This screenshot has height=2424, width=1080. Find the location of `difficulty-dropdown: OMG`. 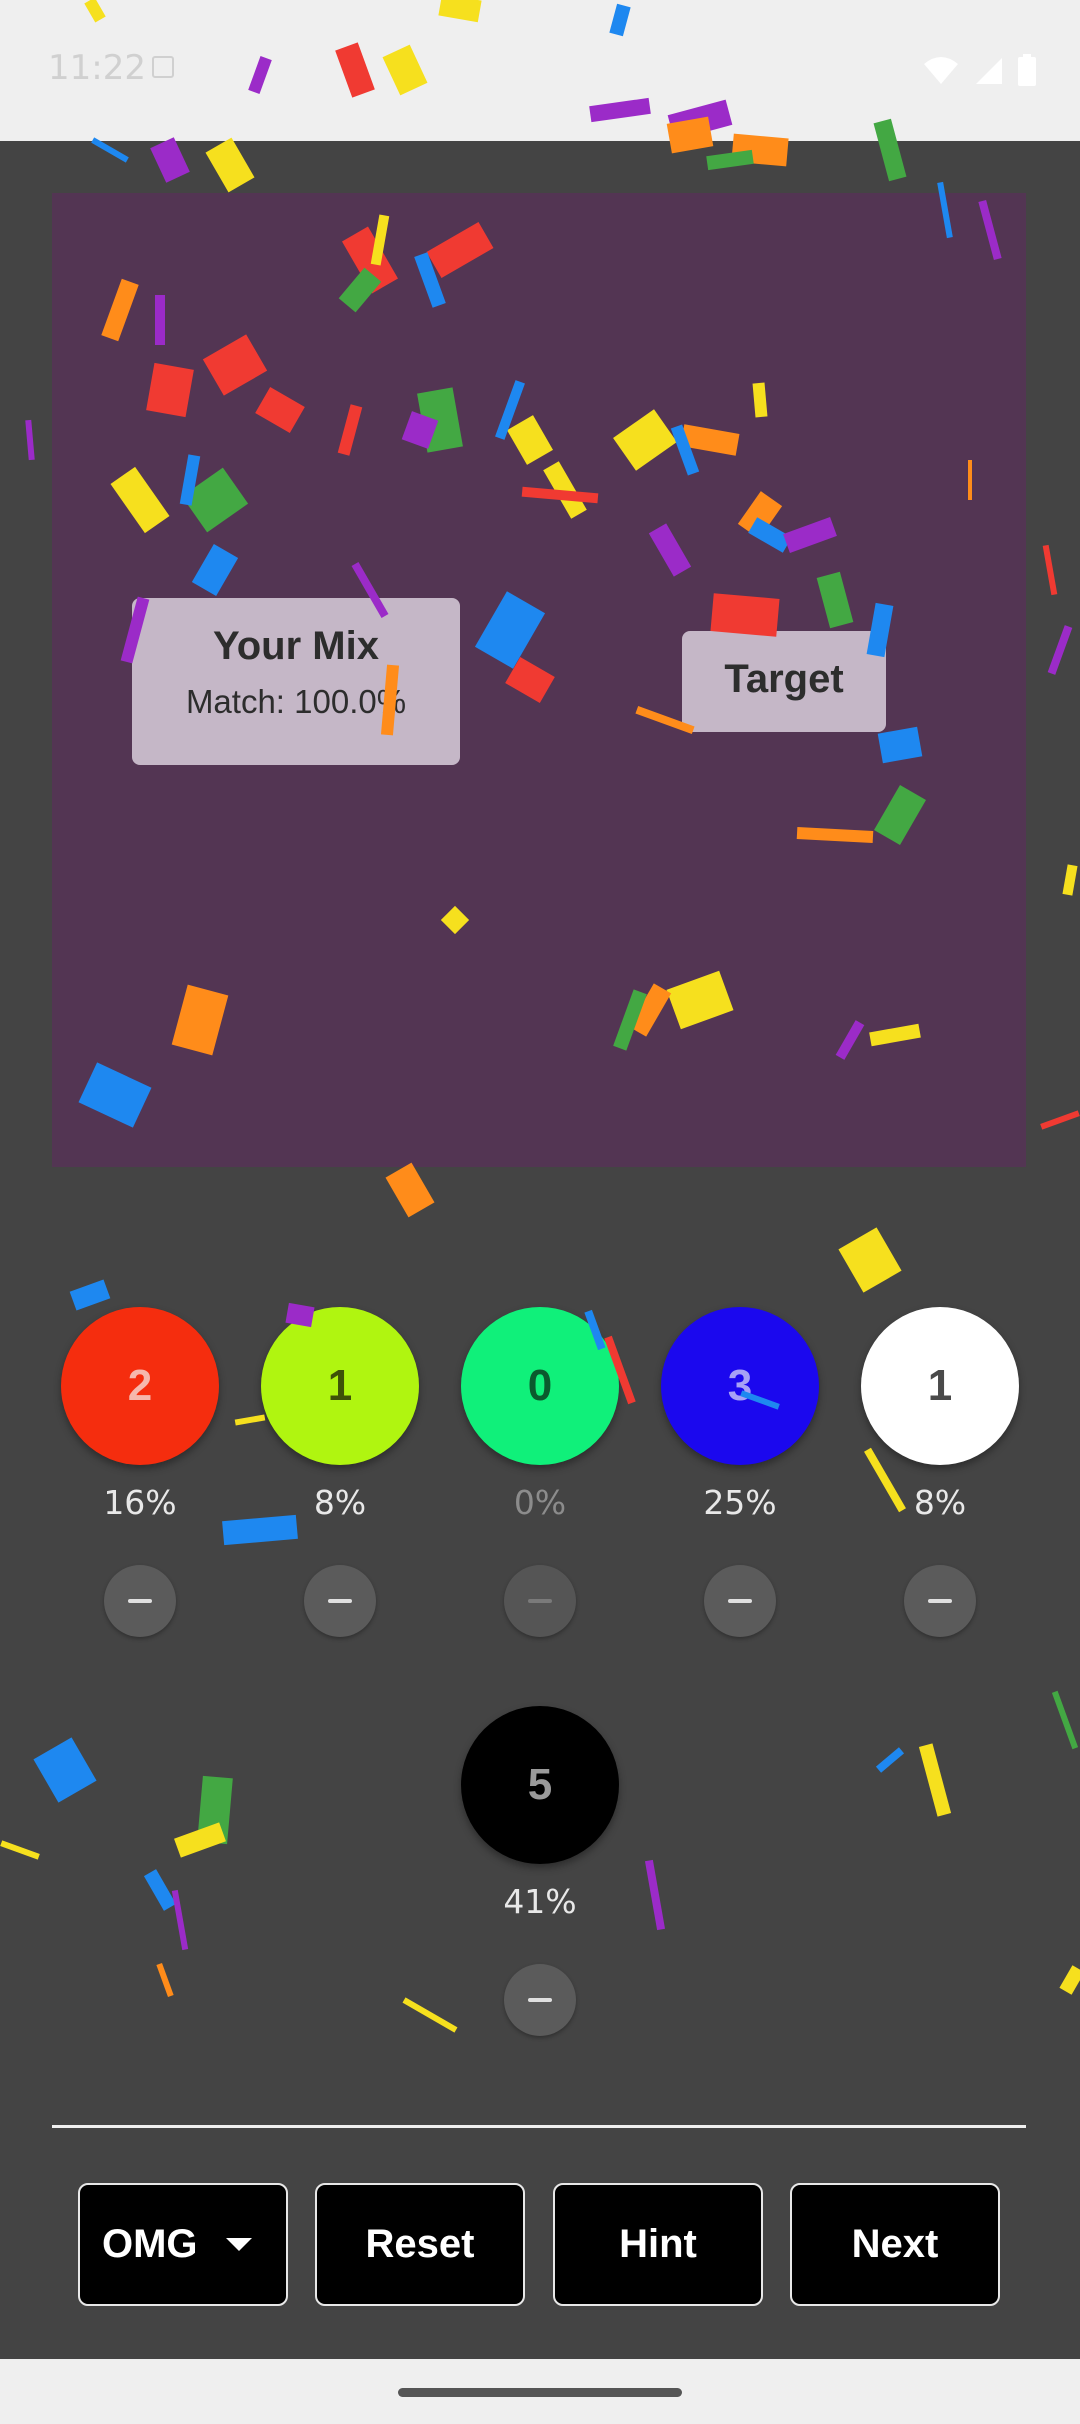

difficulty-dropdown: OMG is located at coordinates (183, 2244).